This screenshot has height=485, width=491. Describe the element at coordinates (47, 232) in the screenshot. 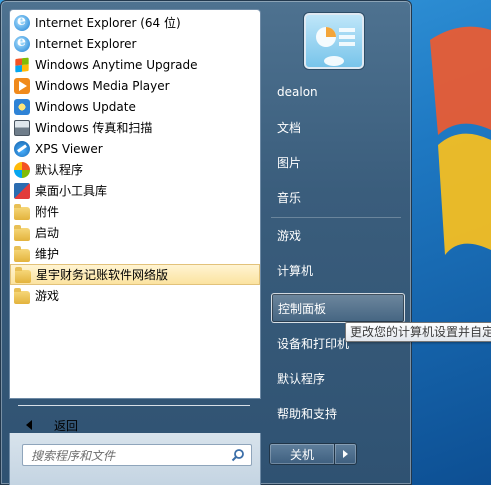

I see `program-label: 启动` at that location.